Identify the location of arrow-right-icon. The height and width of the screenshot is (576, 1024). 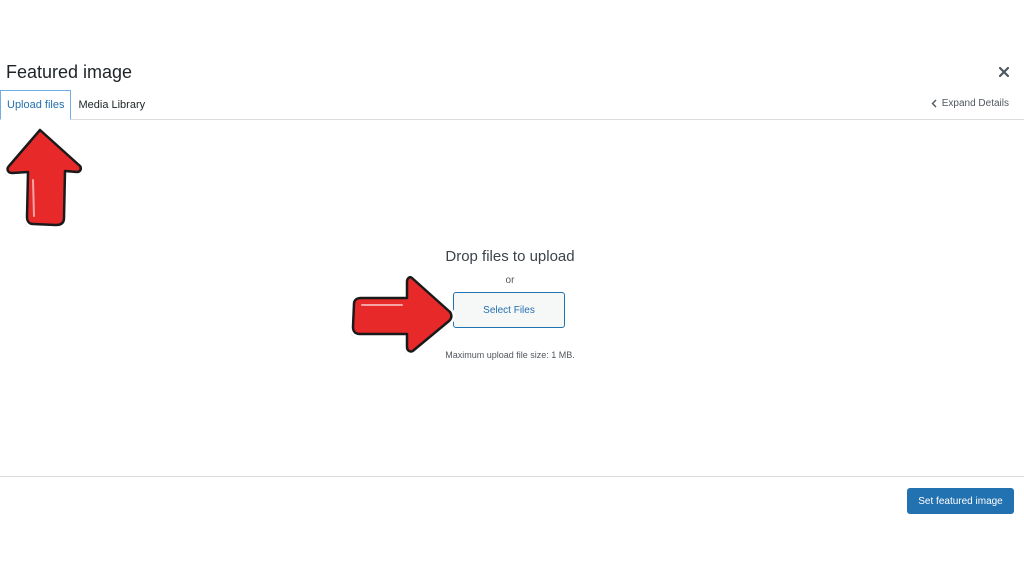
(402, 314).